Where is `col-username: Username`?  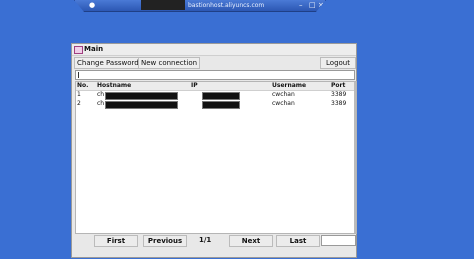 col-username: Username is located at coordinates (289, 86).